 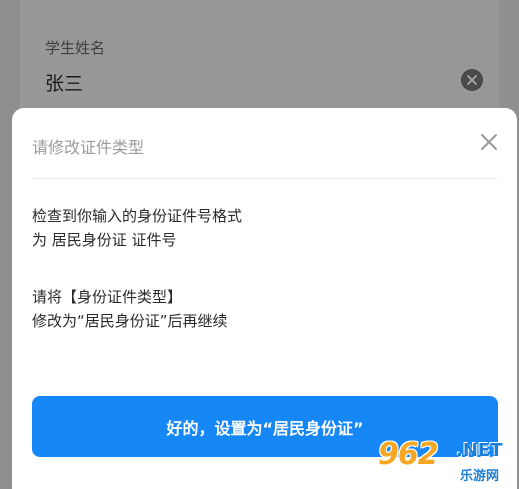 I want to click on close-icon, so click(x=489, y=142).